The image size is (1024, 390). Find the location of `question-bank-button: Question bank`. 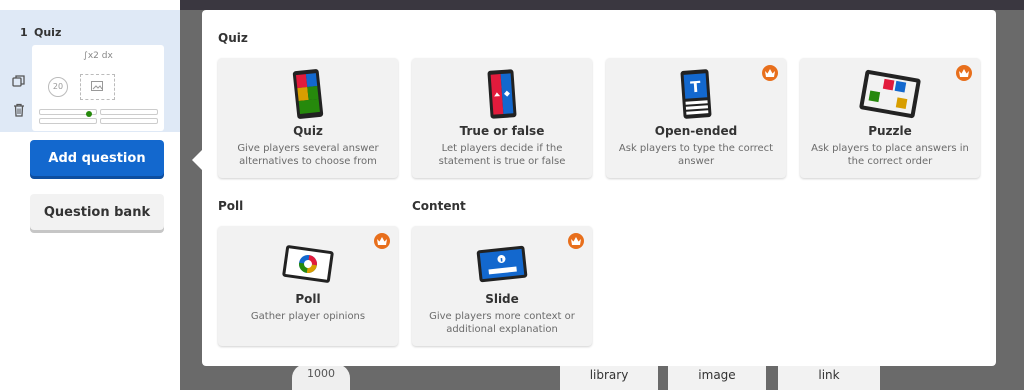

question-bank-button: Question bank is located at coordinates (97, 212).